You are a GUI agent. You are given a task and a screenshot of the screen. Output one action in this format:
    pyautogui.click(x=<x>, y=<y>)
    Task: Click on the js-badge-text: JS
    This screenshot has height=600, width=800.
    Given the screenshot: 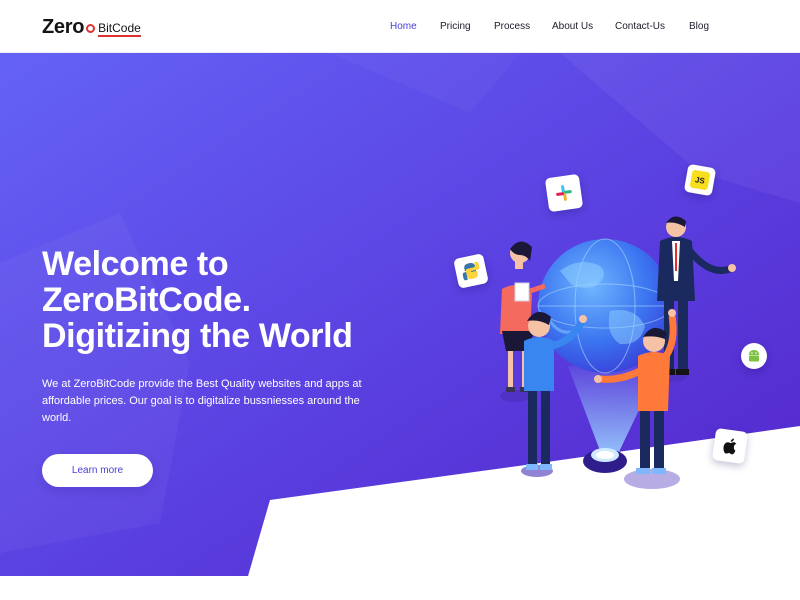 What is the action you would take?
    pyautogui.click(x=700, y=180)
    